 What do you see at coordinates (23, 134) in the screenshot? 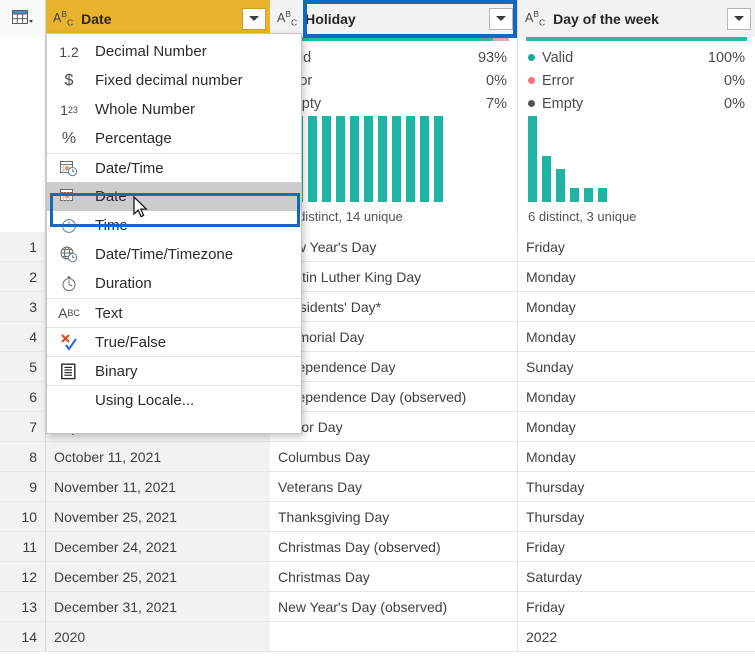
I see `profile-gutter` at bounding box center [23, 134].